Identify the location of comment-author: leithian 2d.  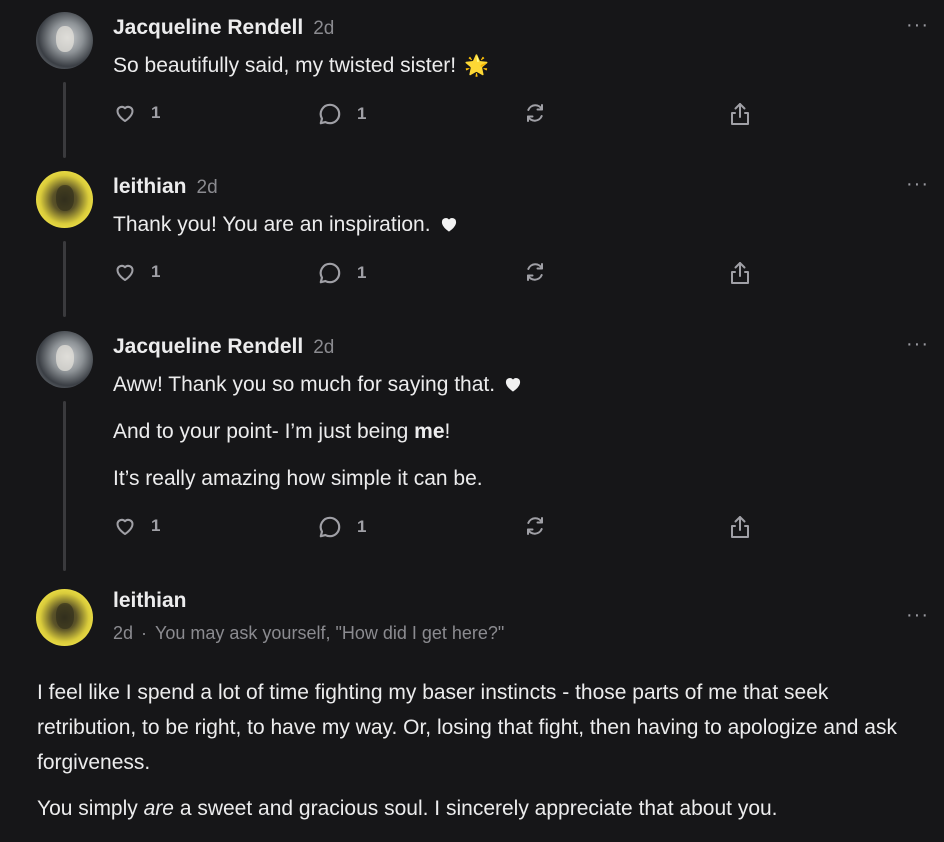
(165, 187).